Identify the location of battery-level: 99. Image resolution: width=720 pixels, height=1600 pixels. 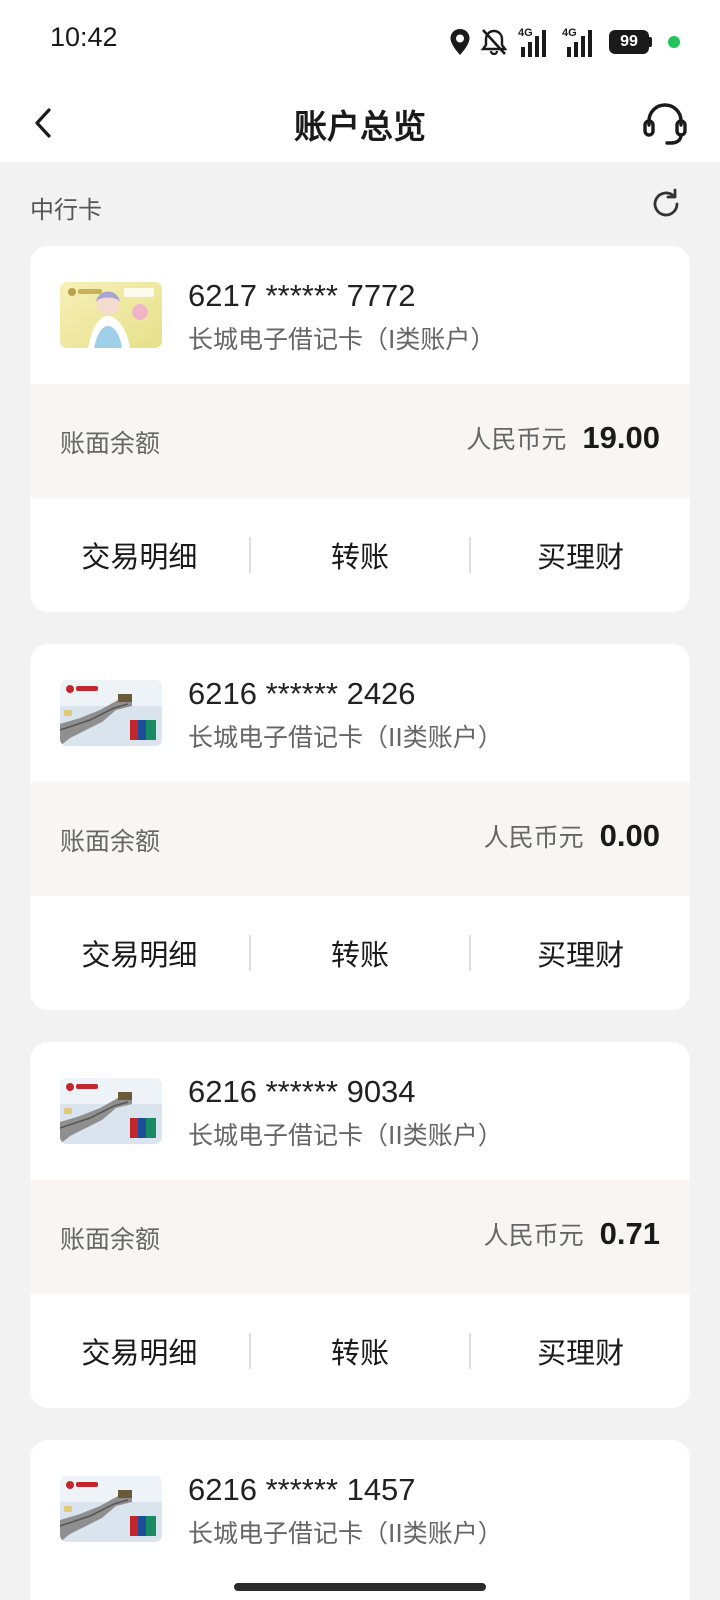
(629, 42).